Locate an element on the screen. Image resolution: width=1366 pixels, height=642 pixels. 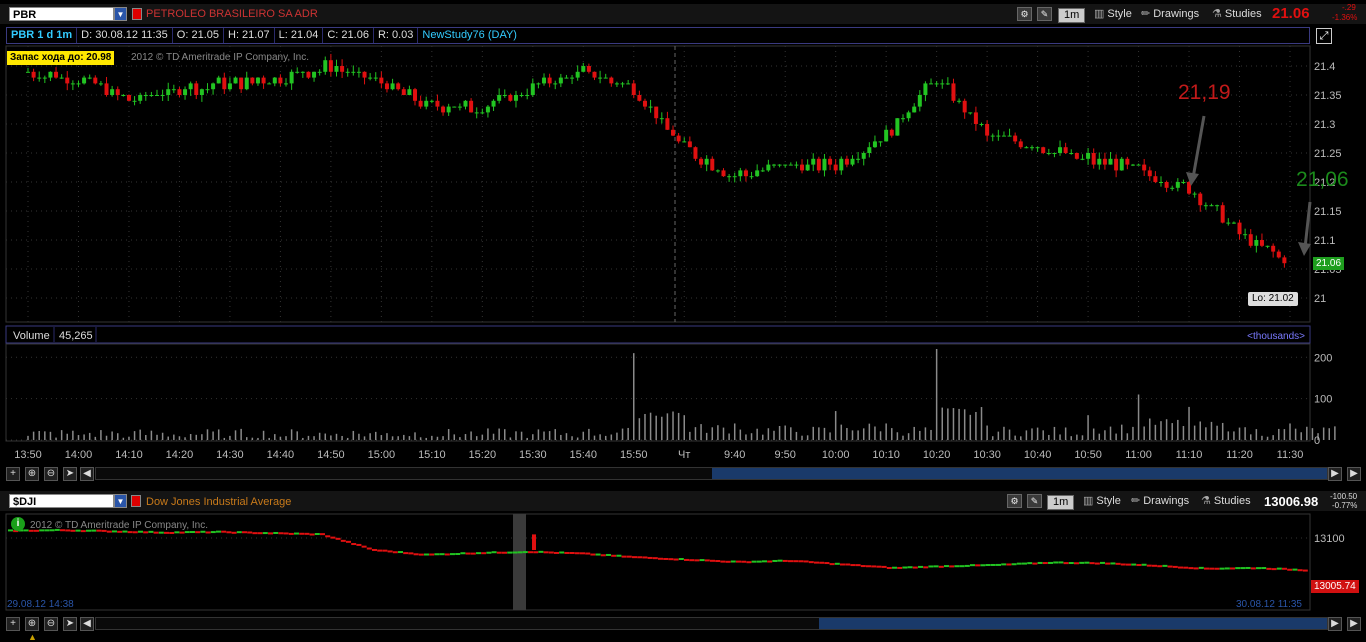
dji-start-date: 29.08.12 14:38 is located at coordinates (40, 604).